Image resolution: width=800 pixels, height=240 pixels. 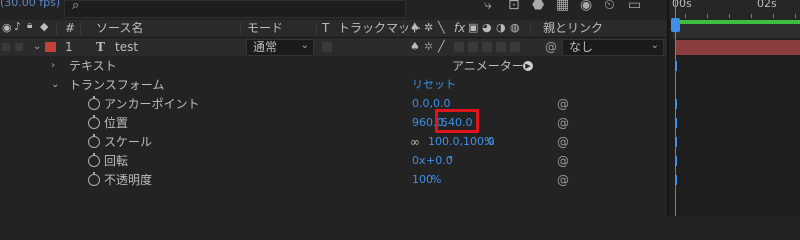 I want to click on shy-switch-icon: ♠, so click(x=415, y=47).